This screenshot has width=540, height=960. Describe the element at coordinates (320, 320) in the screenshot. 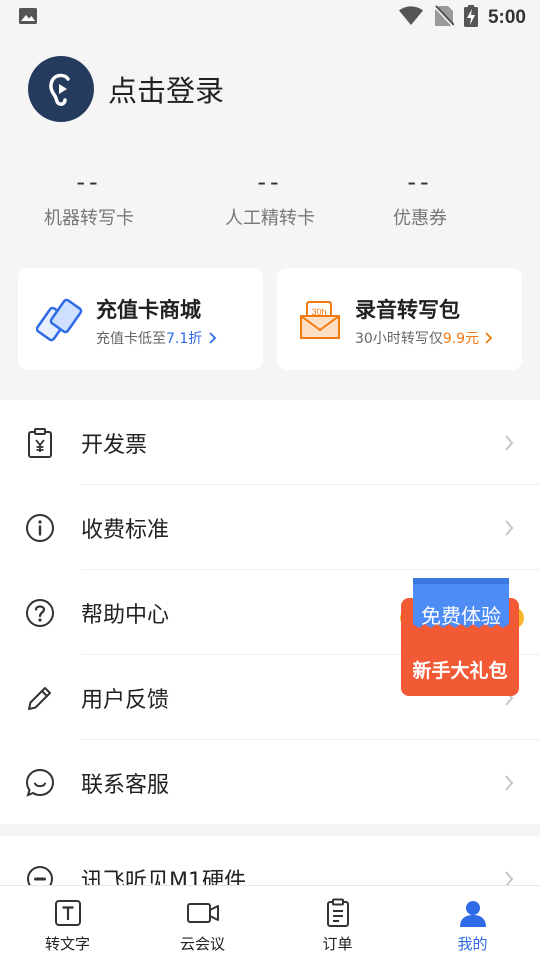

I see `package-30h-icon: 30h` at that location.